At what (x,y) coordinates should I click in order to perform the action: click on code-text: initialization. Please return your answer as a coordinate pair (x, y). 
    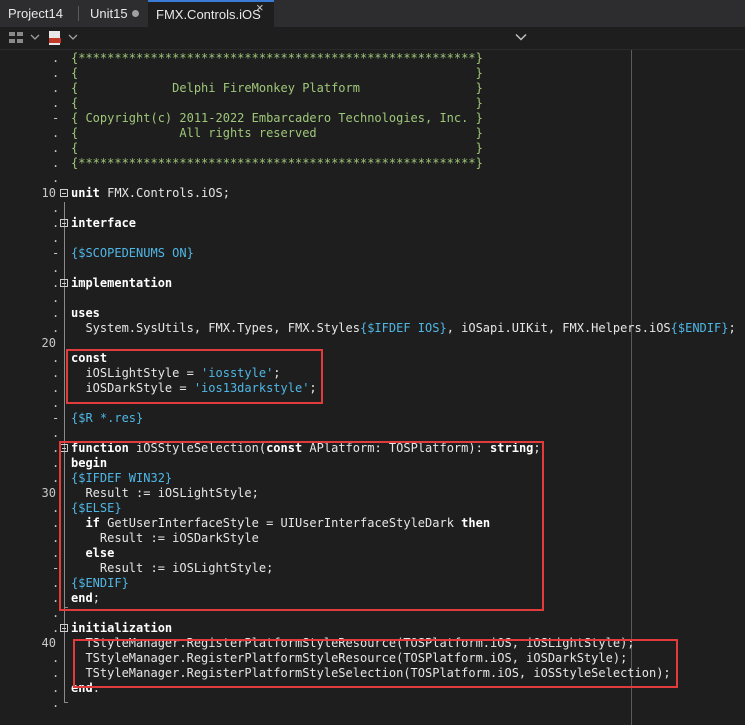
    Looking at the image, I should click on (122, 628).